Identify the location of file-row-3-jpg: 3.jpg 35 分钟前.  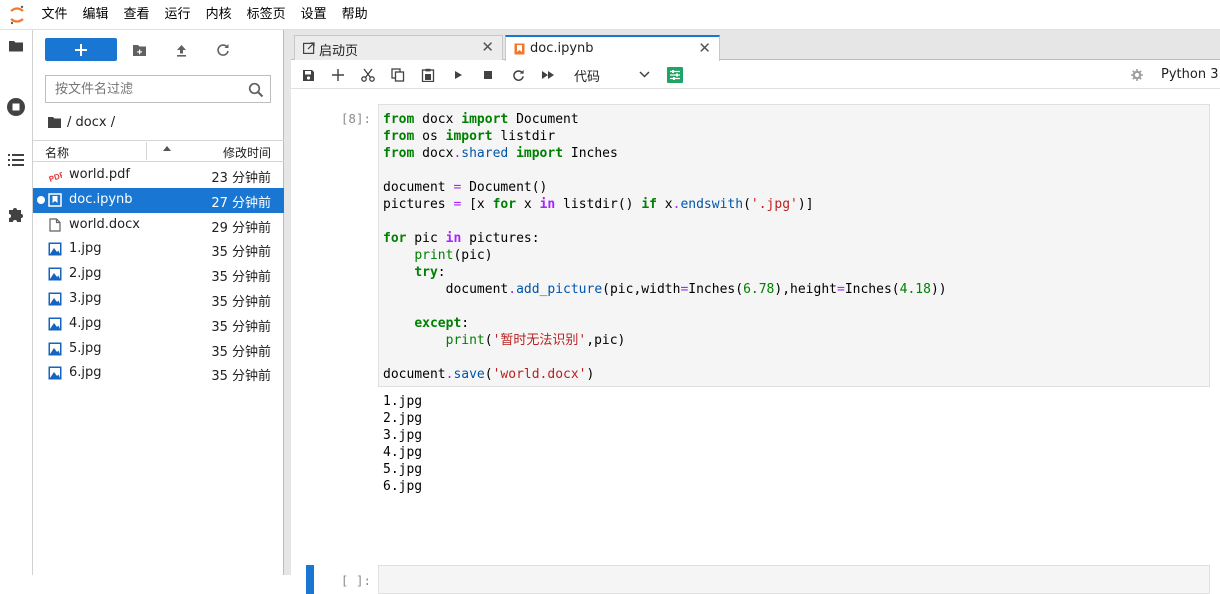
(158, 299).